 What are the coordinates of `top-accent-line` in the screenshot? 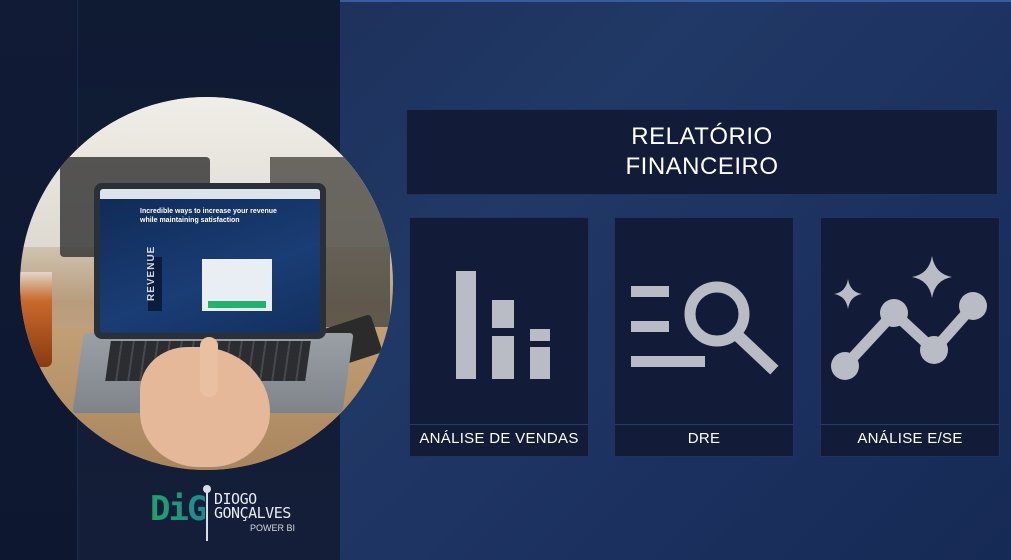 It's located at (675, 1).